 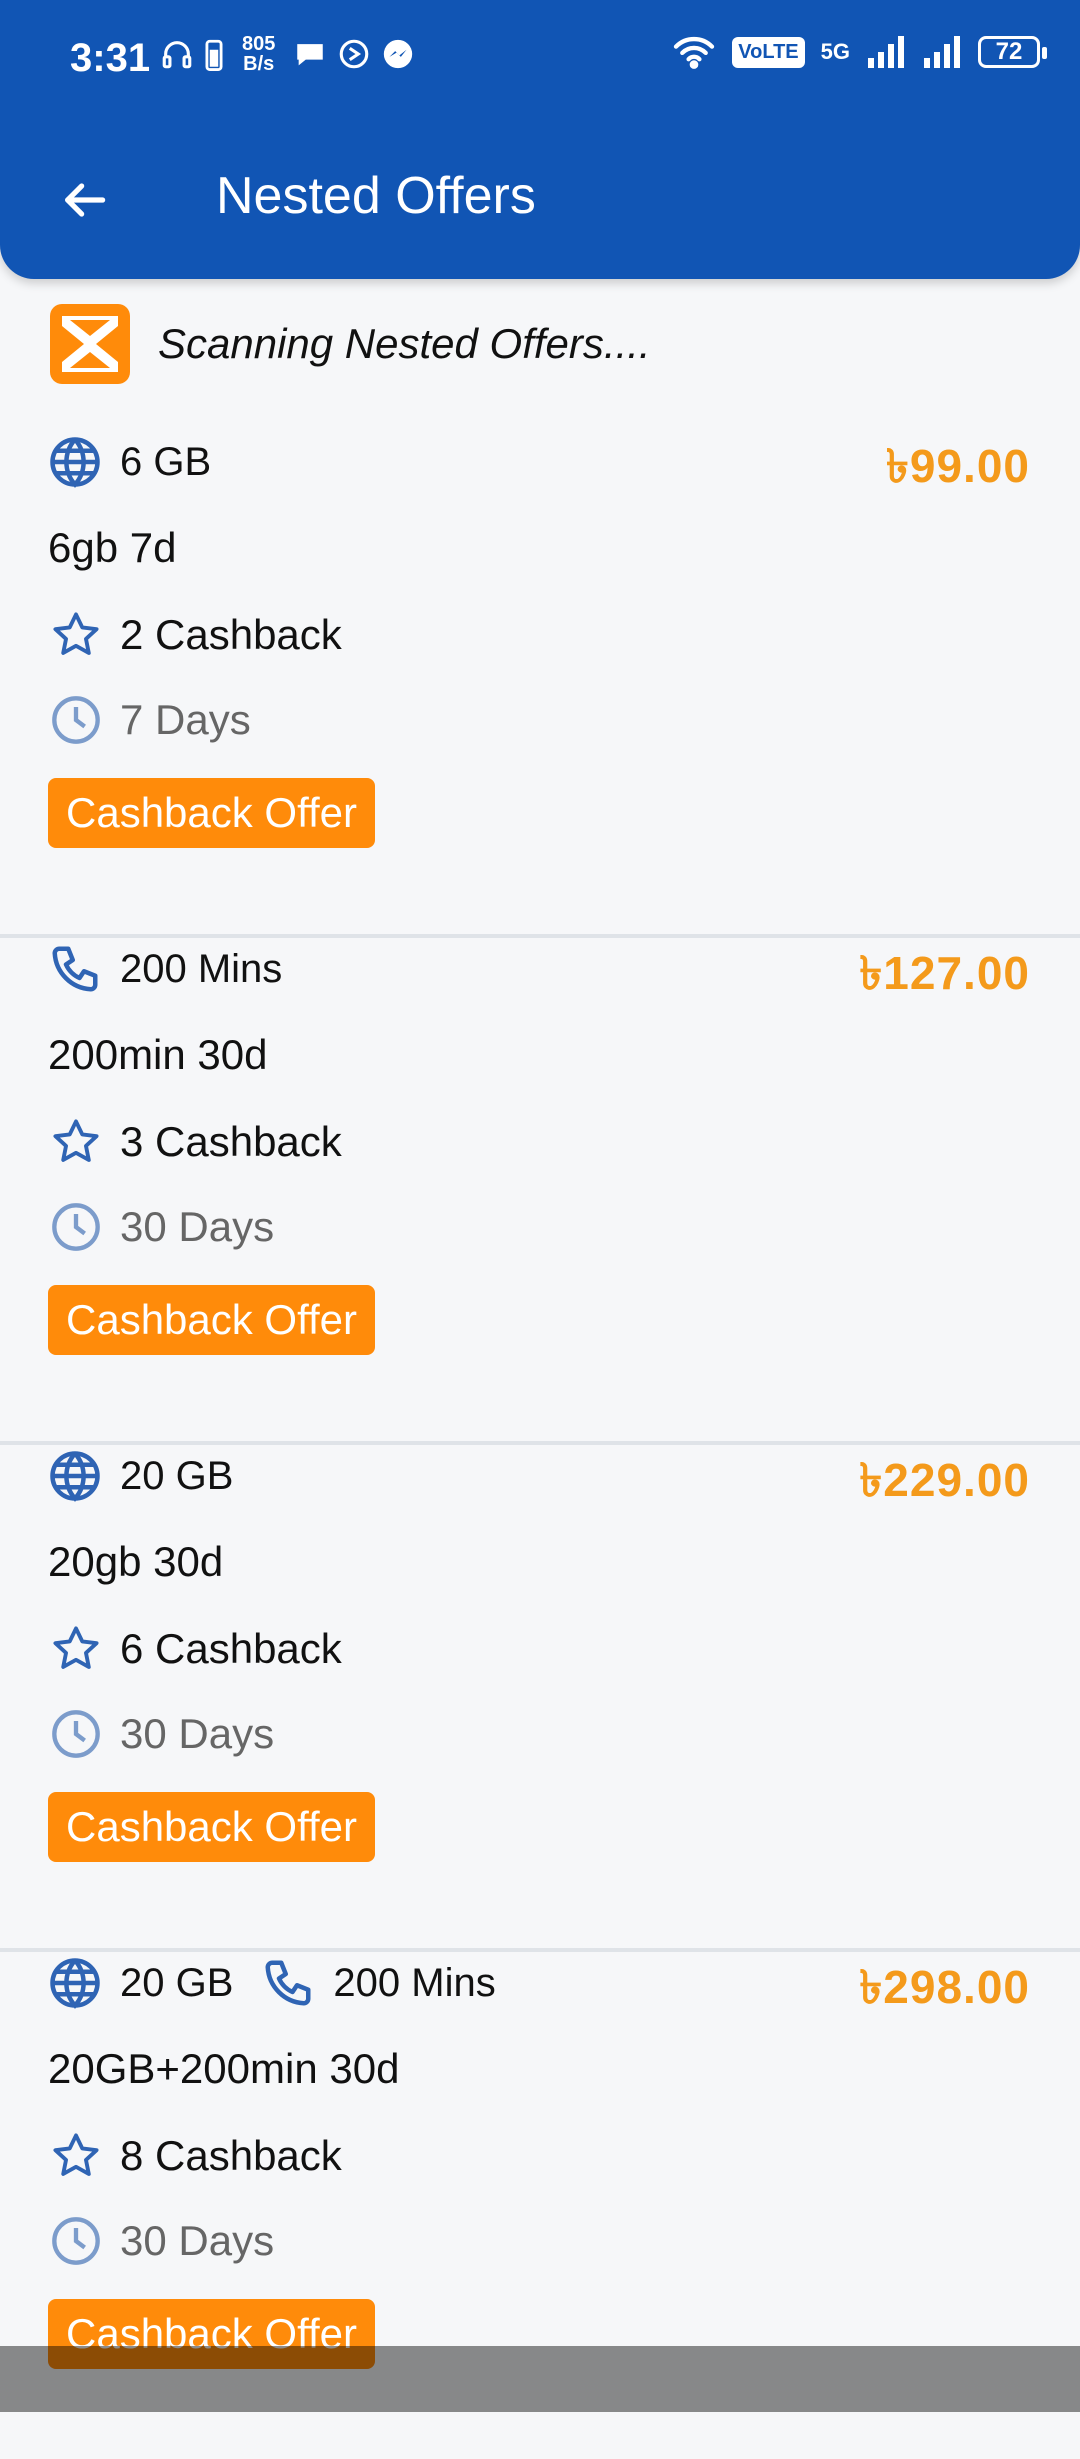 I want to click on offer-price: ৳298.00, so click(x=944, y=1987).